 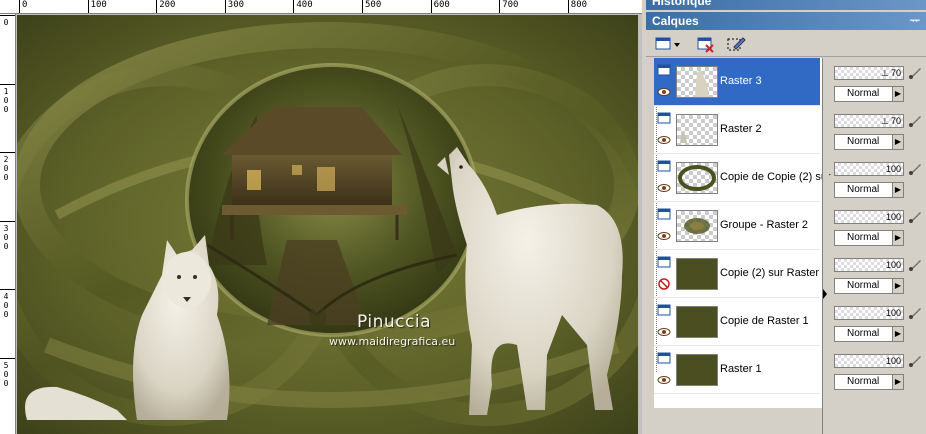 I want to click on ruler-tick-label: 600, so click(x=440, y=6).